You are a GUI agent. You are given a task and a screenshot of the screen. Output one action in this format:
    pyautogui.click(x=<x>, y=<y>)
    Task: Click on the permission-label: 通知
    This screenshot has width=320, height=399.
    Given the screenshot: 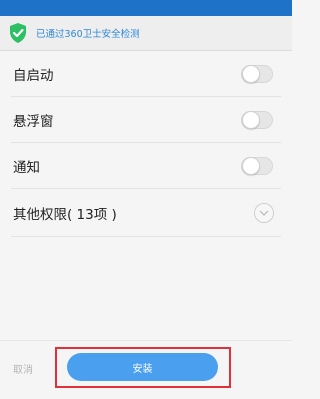 What is the action you would take?
    pyautogui.click(x=26, y=167)
    